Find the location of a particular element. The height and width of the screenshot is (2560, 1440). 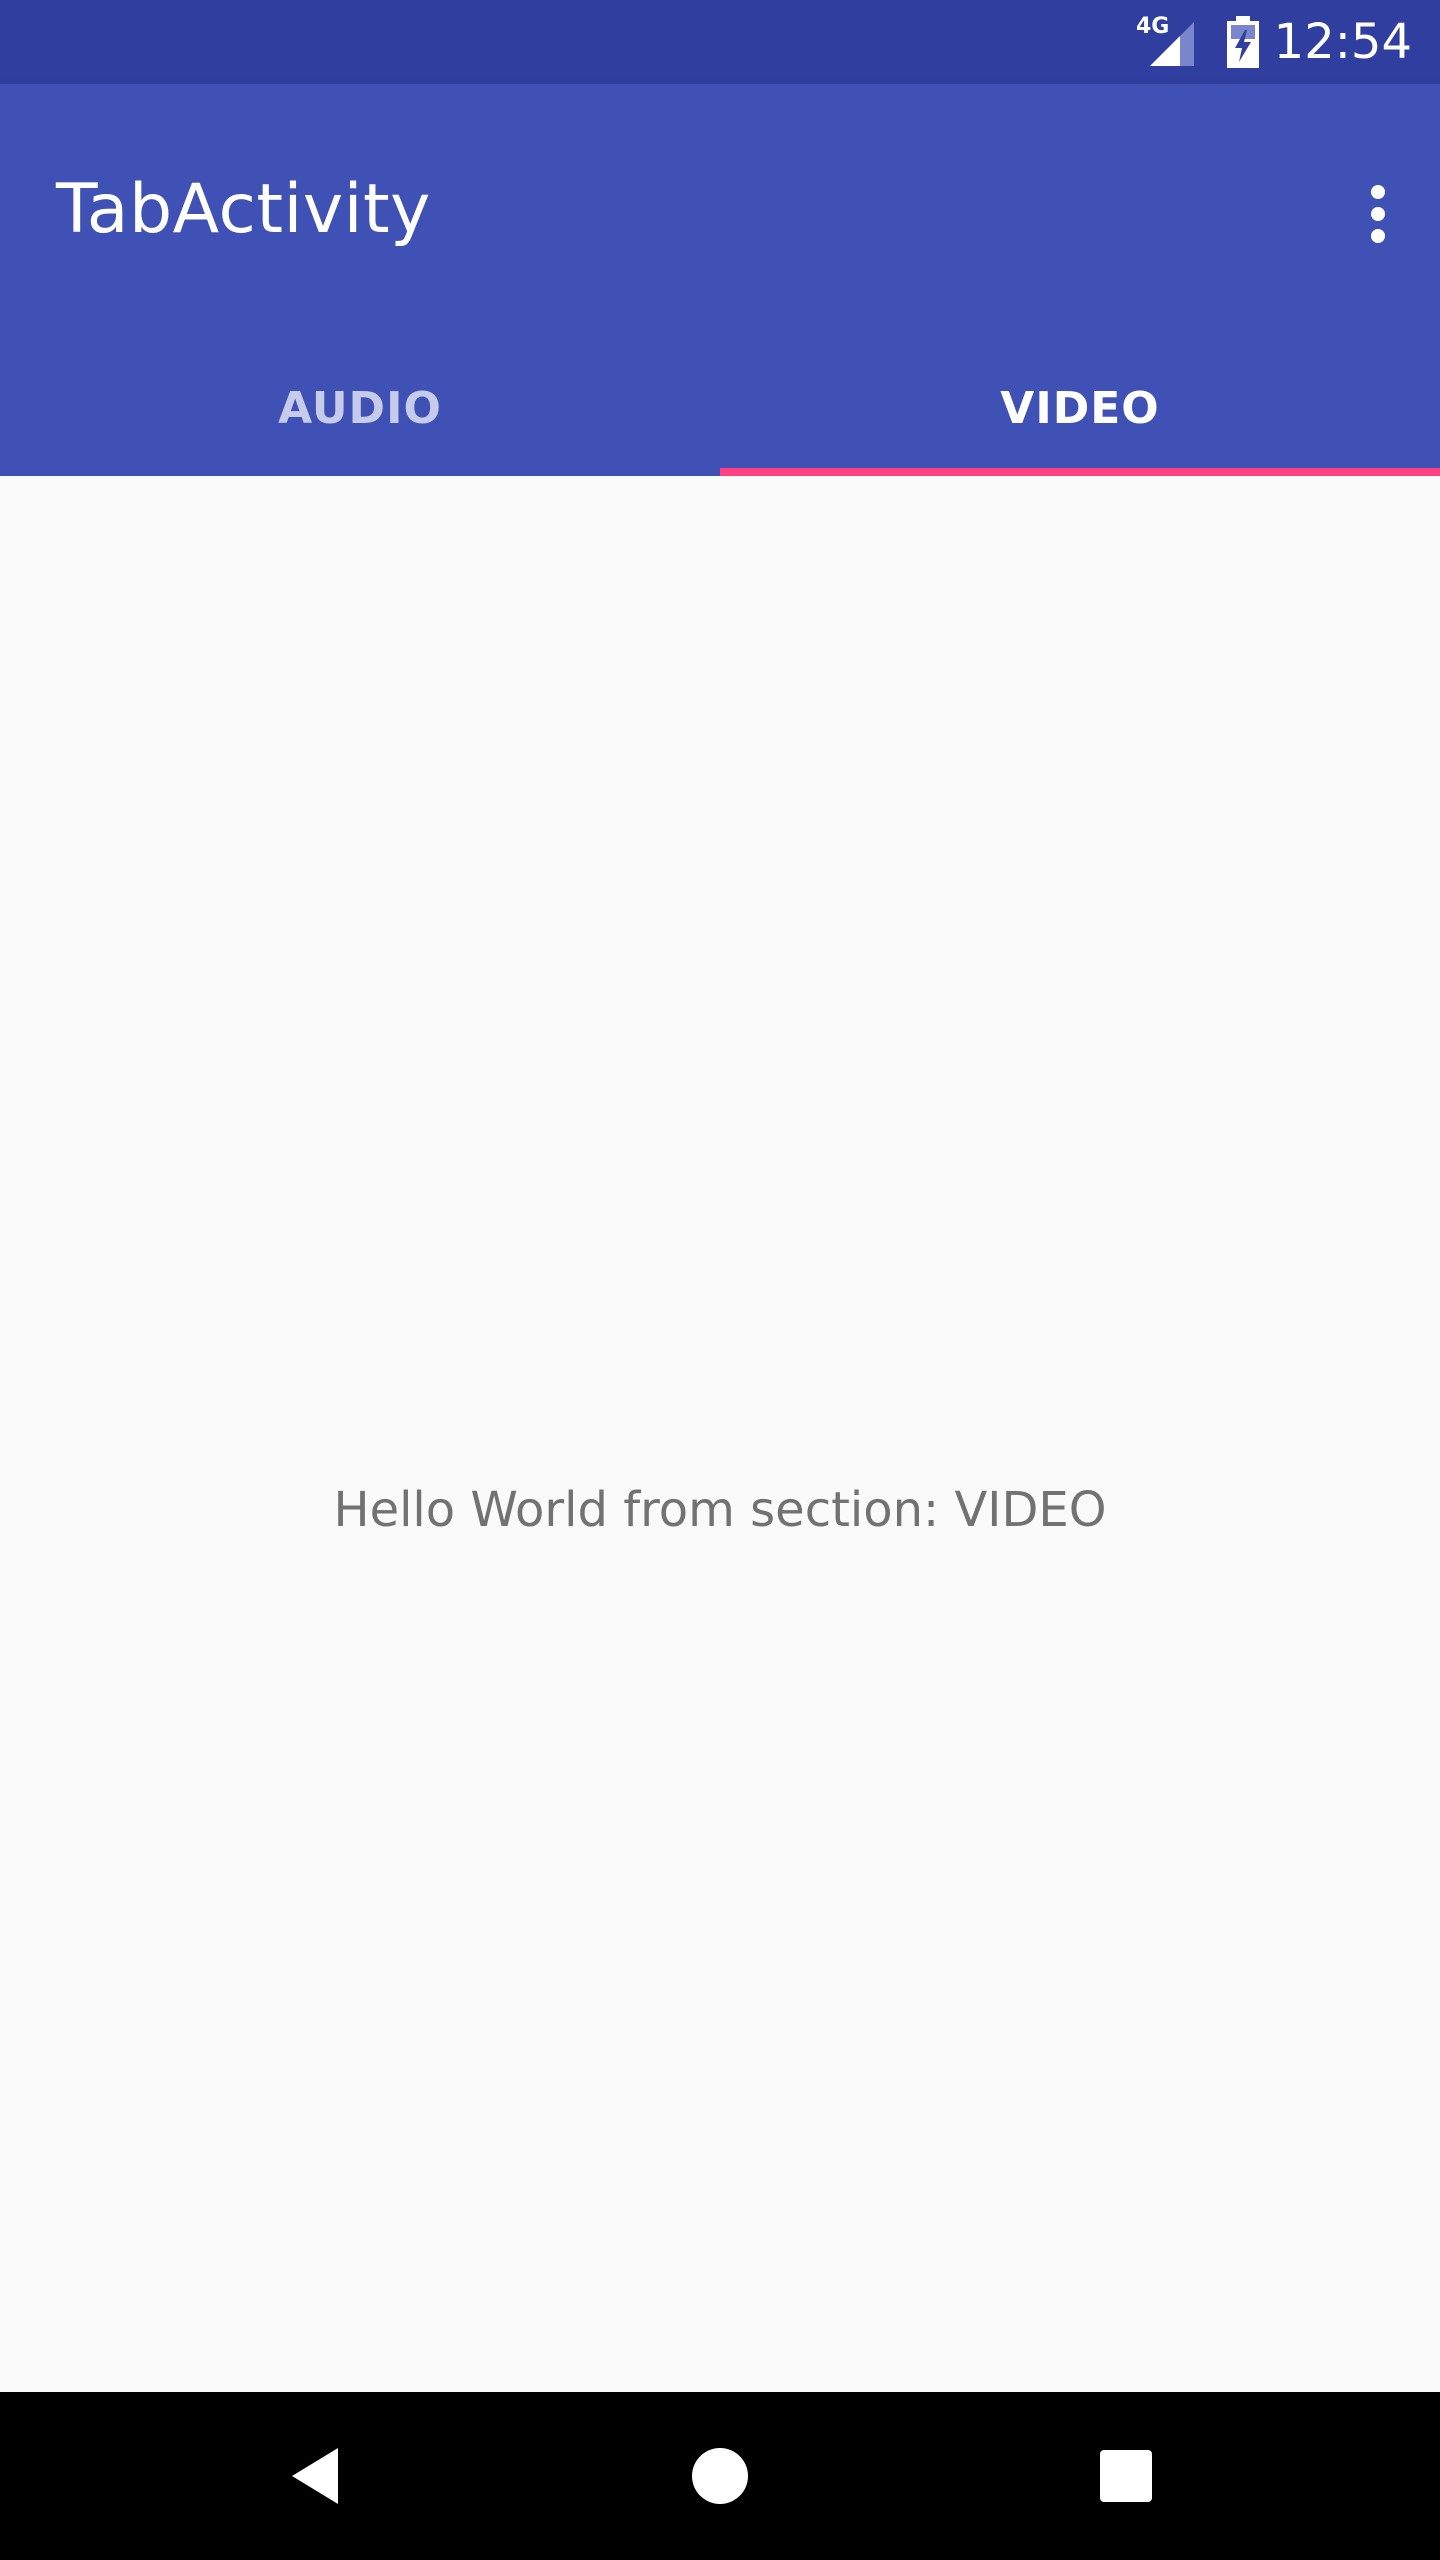

tab-audio: AUDIO is located at coordinates (360, 408).